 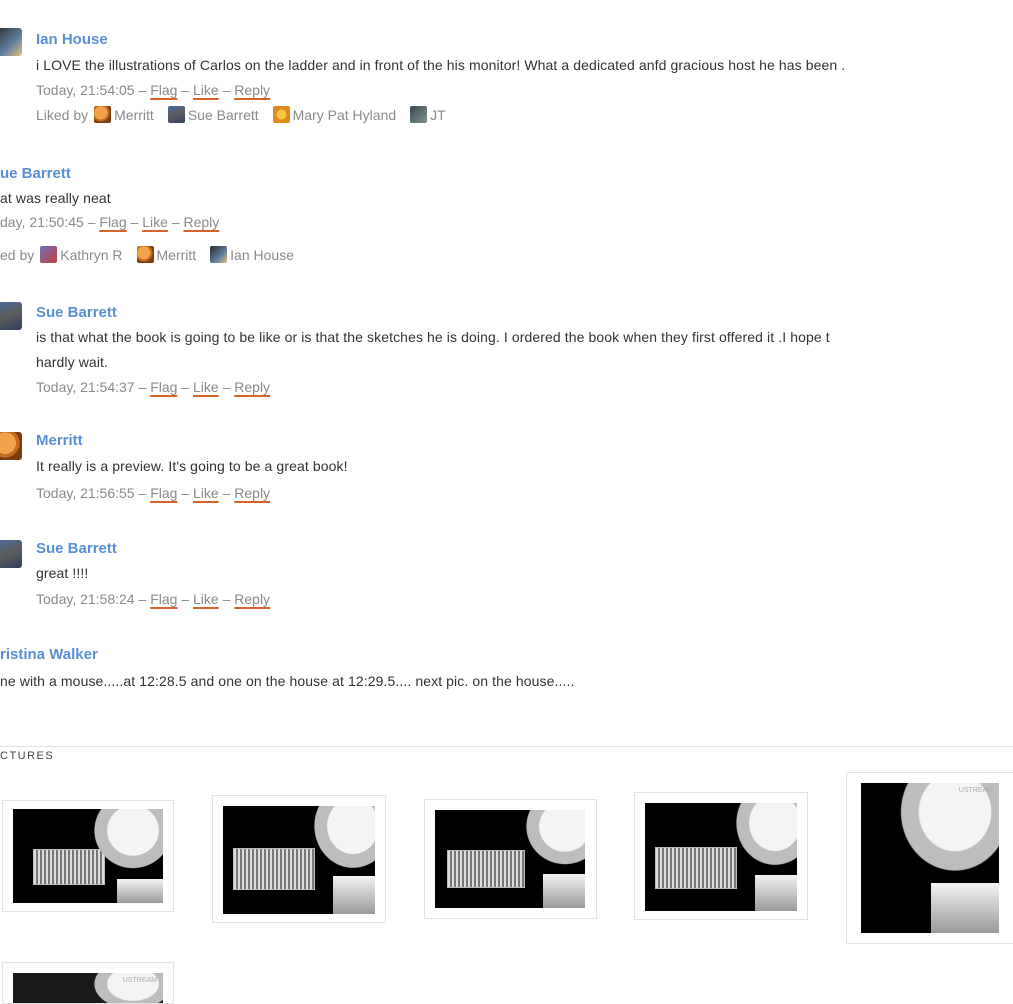 I want to click on comment-meta: Today, 21:54:05 – Flag – Like – Reply, so click(x=153, y=90).